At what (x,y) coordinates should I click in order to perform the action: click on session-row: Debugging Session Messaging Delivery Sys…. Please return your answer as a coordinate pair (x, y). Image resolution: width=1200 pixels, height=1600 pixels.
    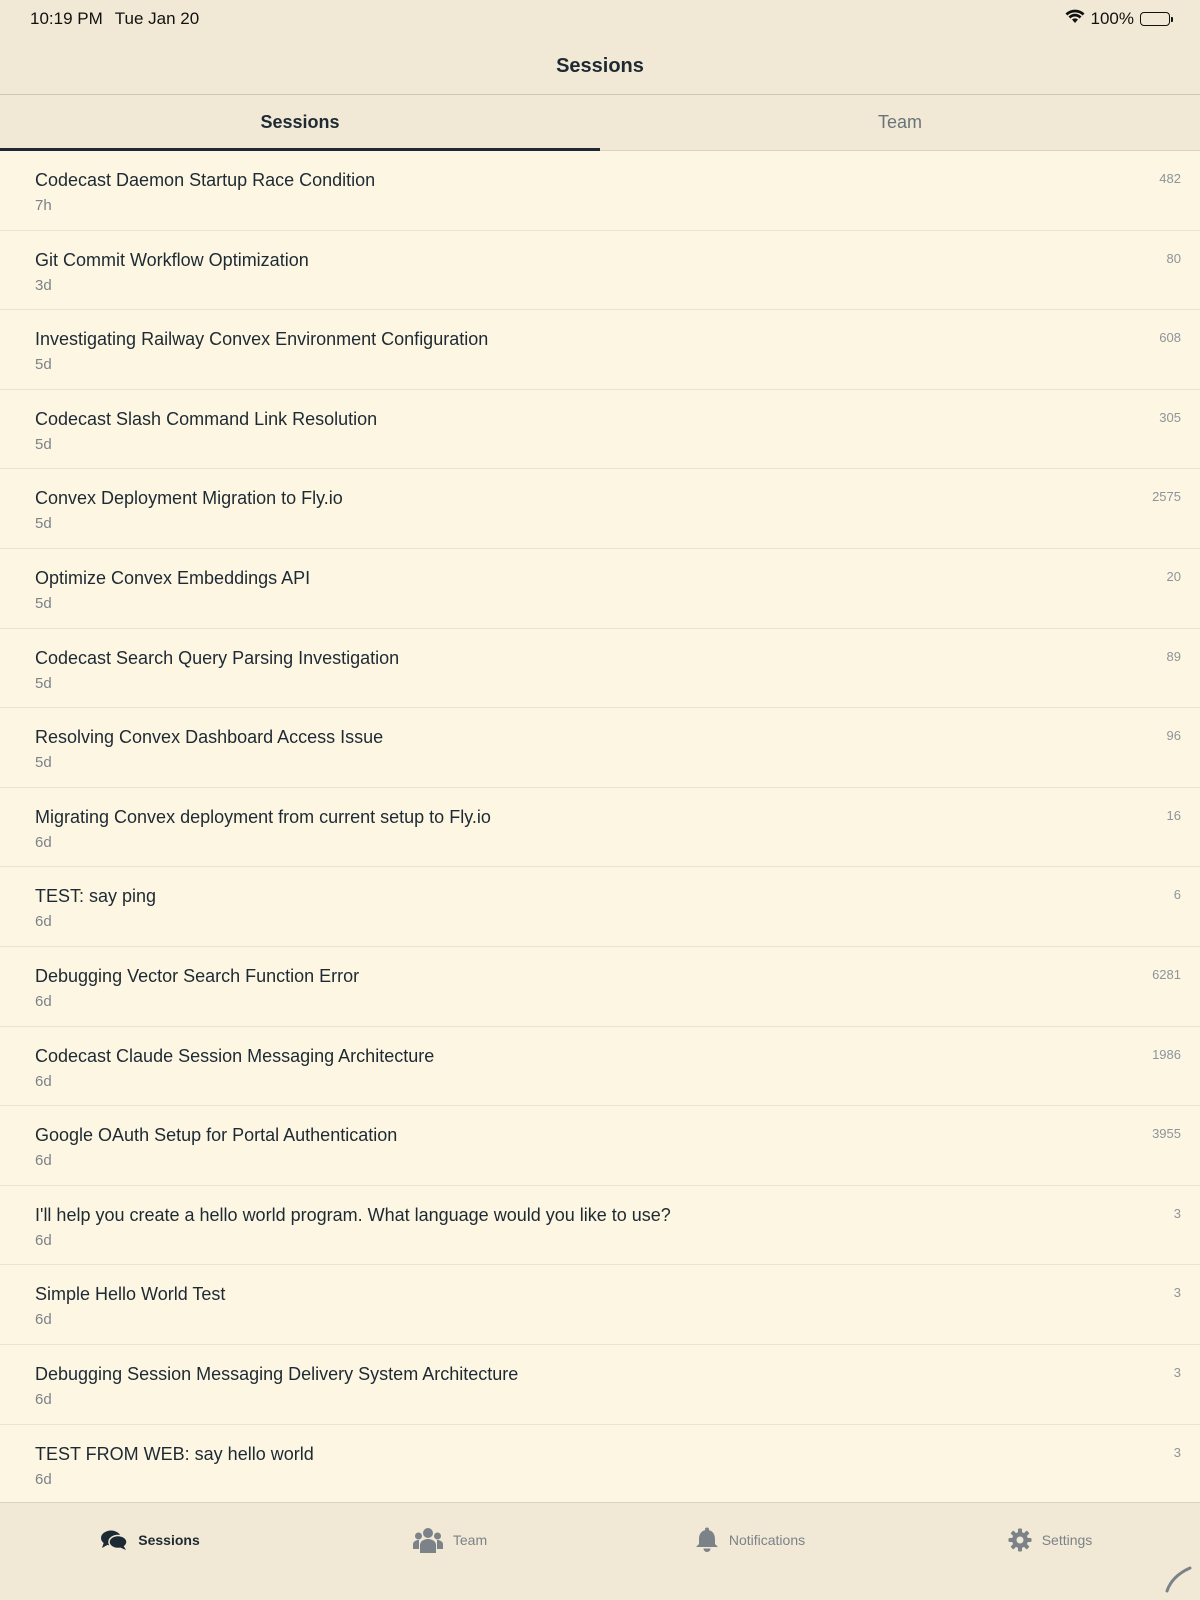
    Looking at the image, I should click on (600, 1385).